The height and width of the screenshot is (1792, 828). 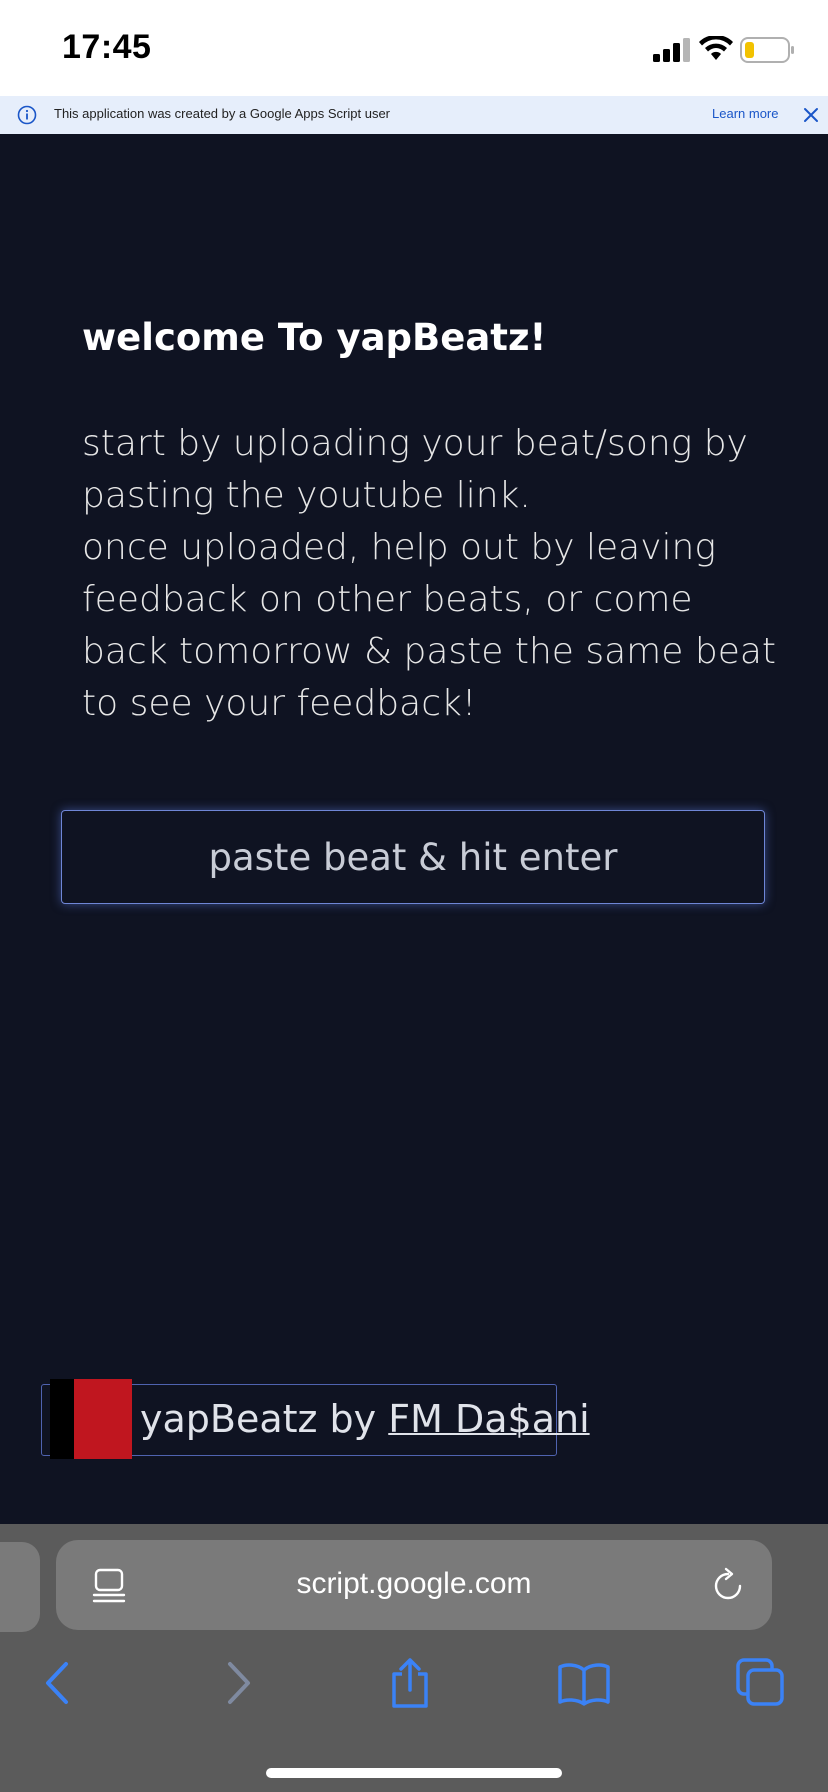 I want to click on browser-bar: script.google.com, so click(x=414, y=1658).